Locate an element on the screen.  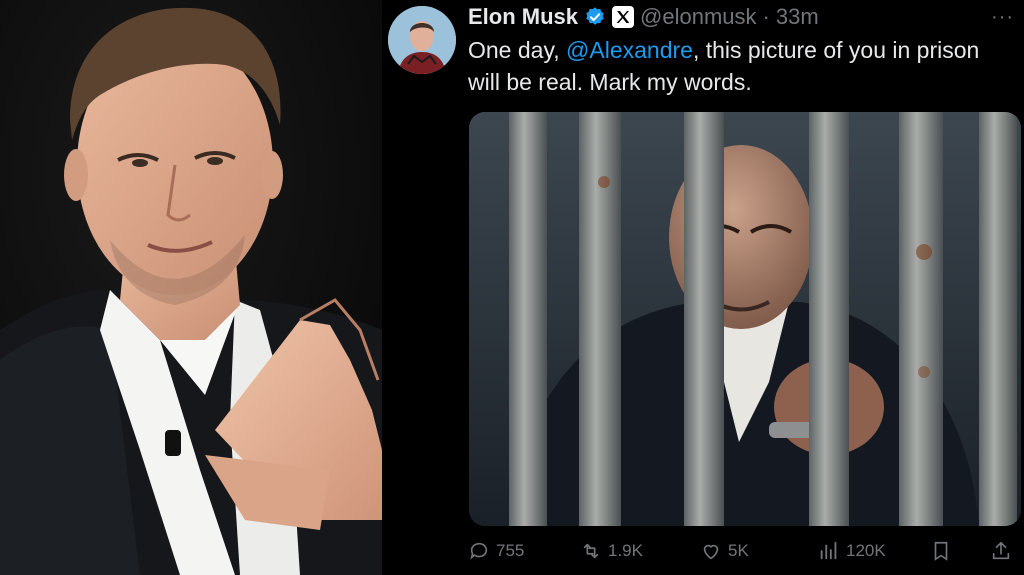
share-button is located at coordinates (1001, 551).